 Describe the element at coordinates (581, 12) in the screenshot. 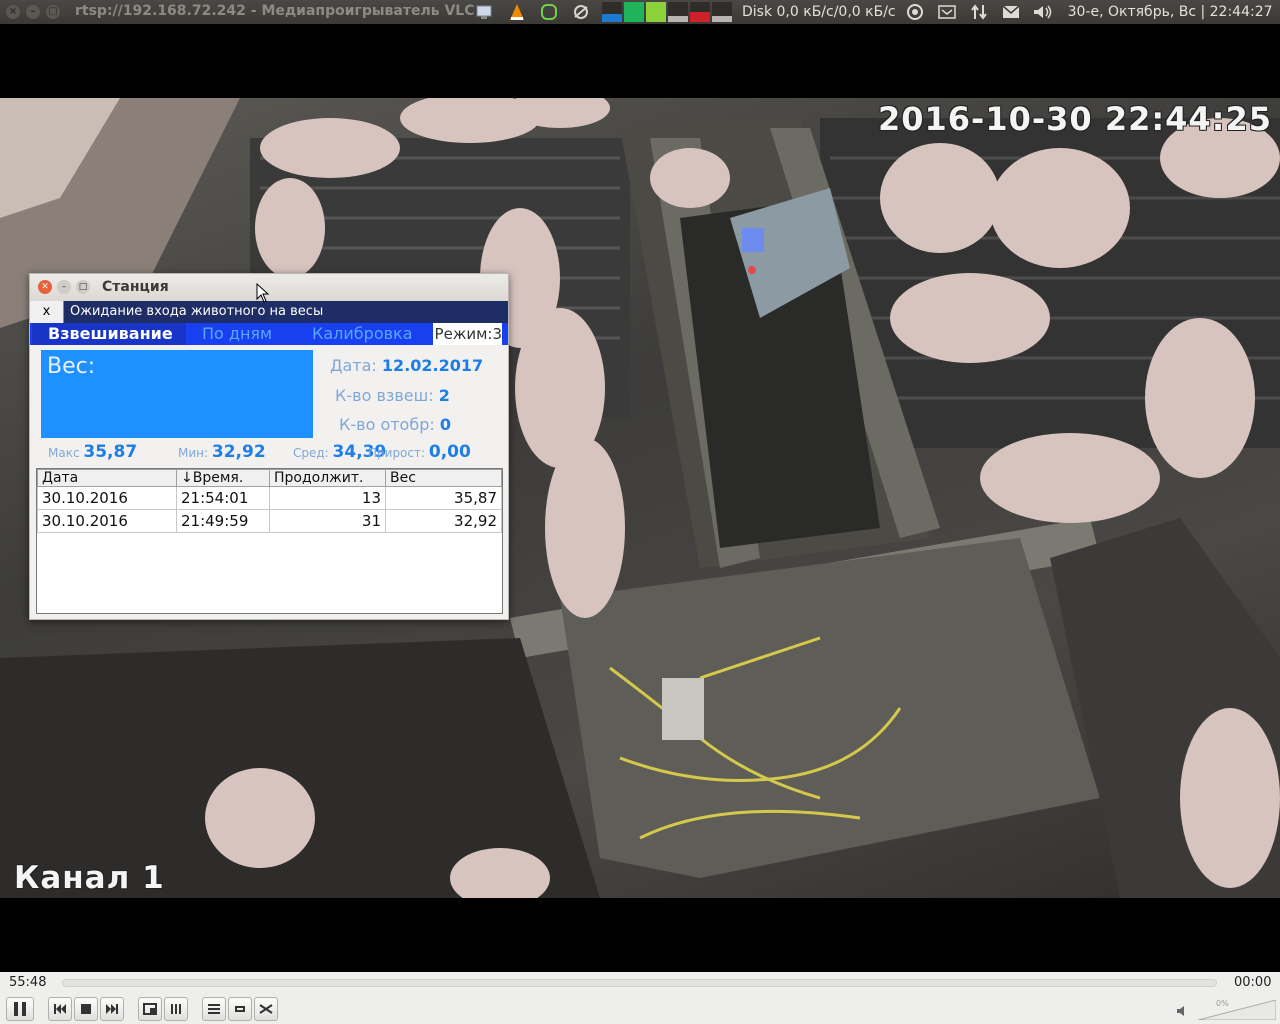

I see `weather-icon` at that location.